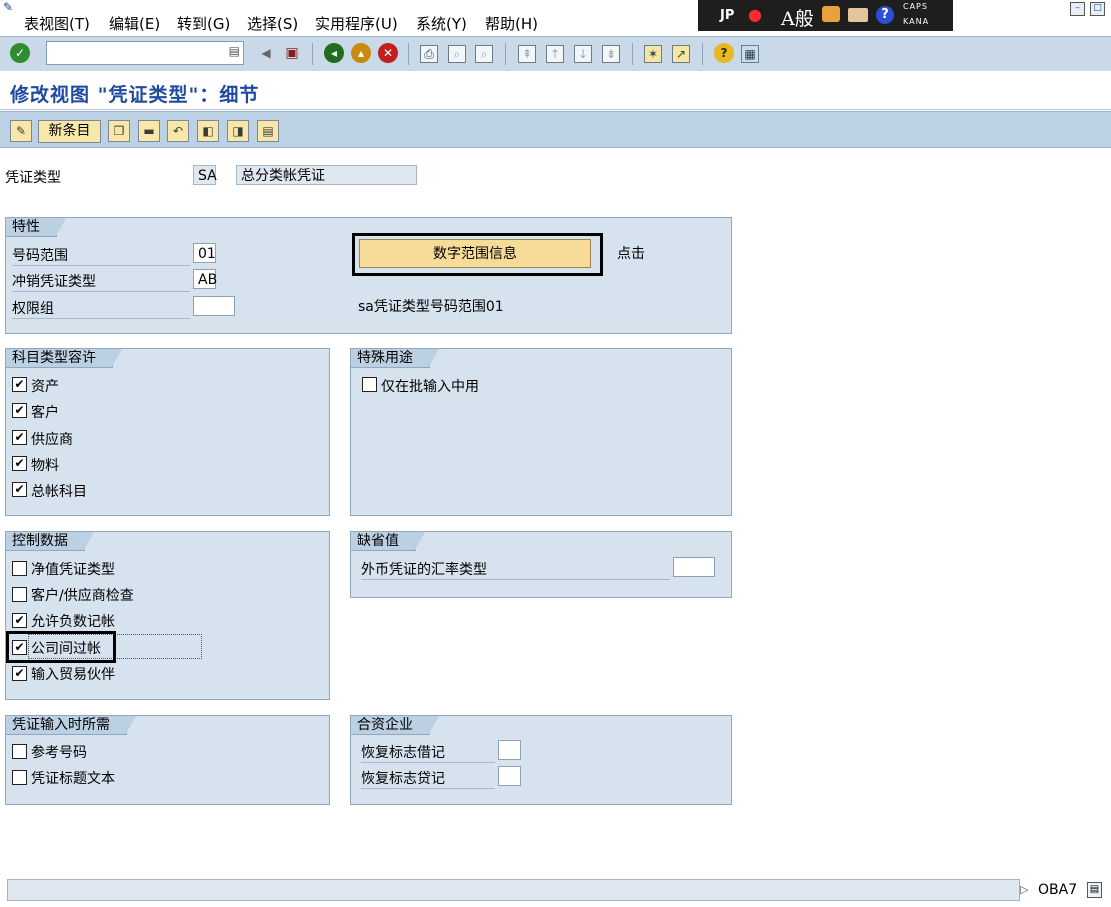 This screenshot has width=1111, height=907. Describe the element at coordinates (61, 647) in the screenshot. I see `highlight-box-intercompany` at that location.